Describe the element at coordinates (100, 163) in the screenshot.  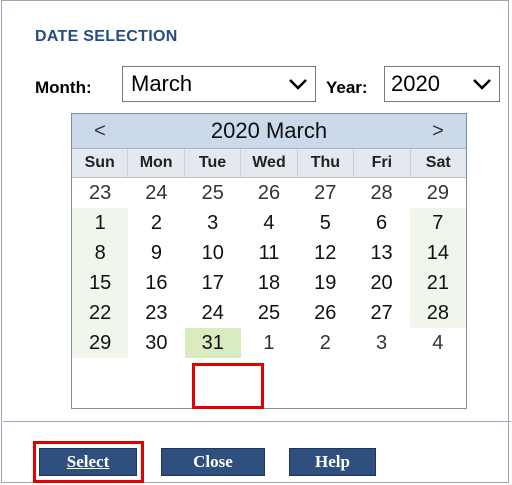
I see `weekday-header: Sun` at that location.